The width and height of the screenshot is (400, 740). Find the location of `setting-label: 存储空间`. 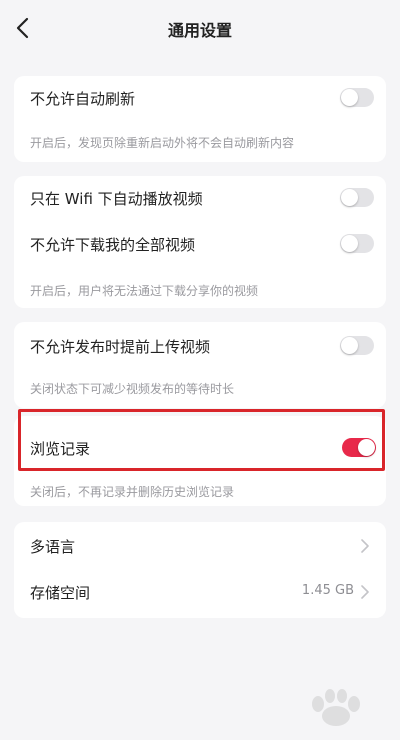

setting-label: 存储空间 is located at coordinates (60, 593).